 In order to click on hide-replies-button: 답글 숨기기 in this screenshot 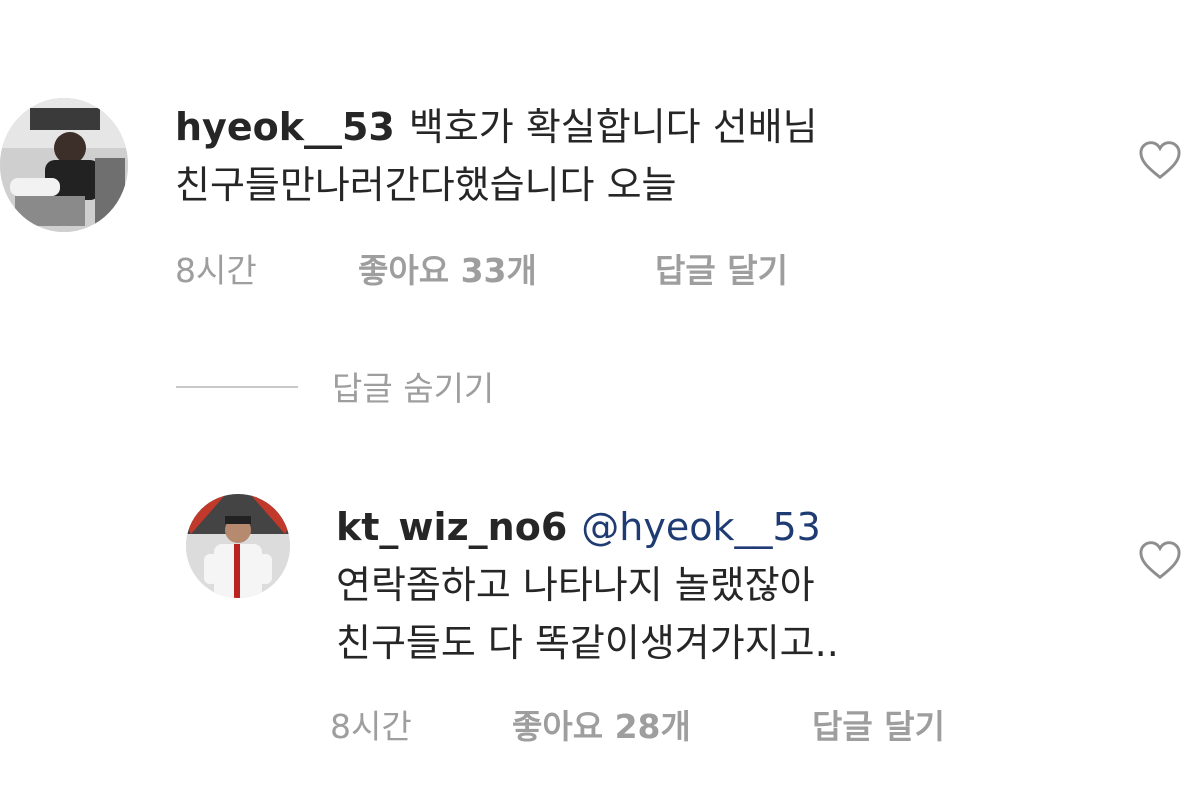, I will do `click(413, 386)`.